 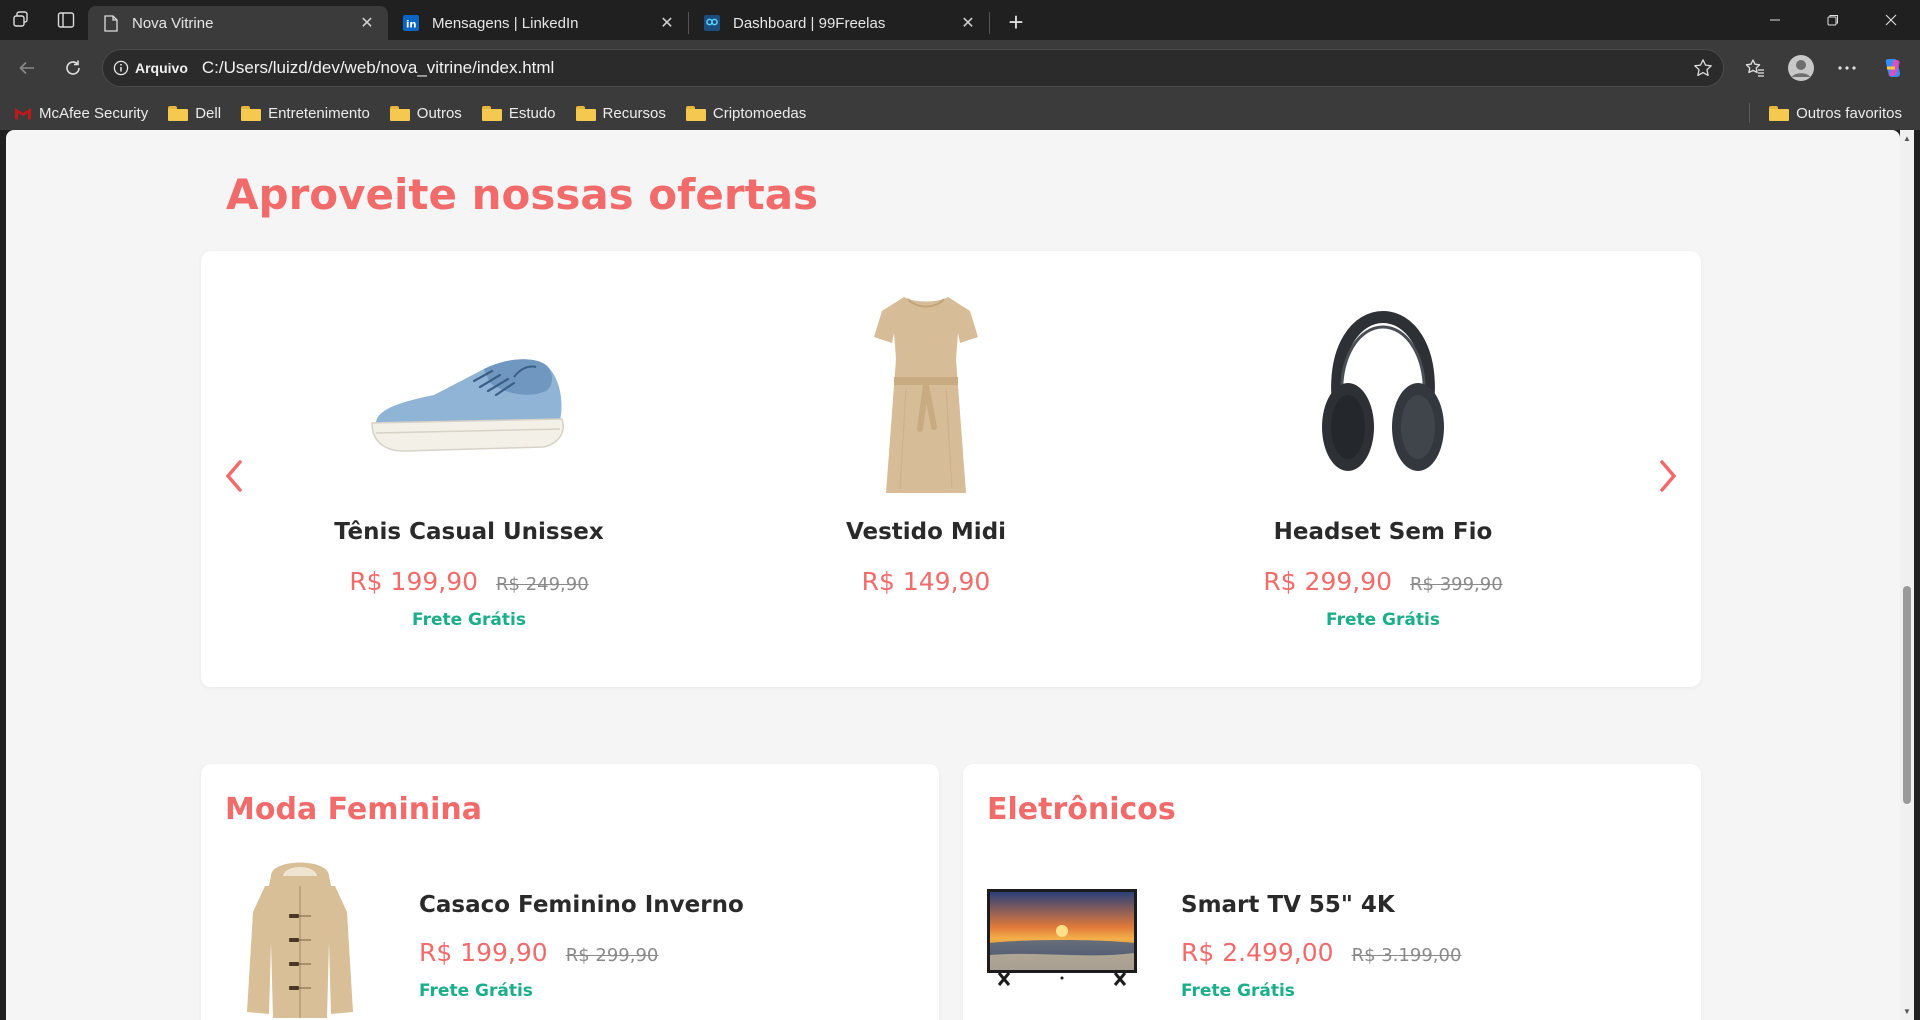 I want to click on chevron-left-icon, so click(x=233, y=476).